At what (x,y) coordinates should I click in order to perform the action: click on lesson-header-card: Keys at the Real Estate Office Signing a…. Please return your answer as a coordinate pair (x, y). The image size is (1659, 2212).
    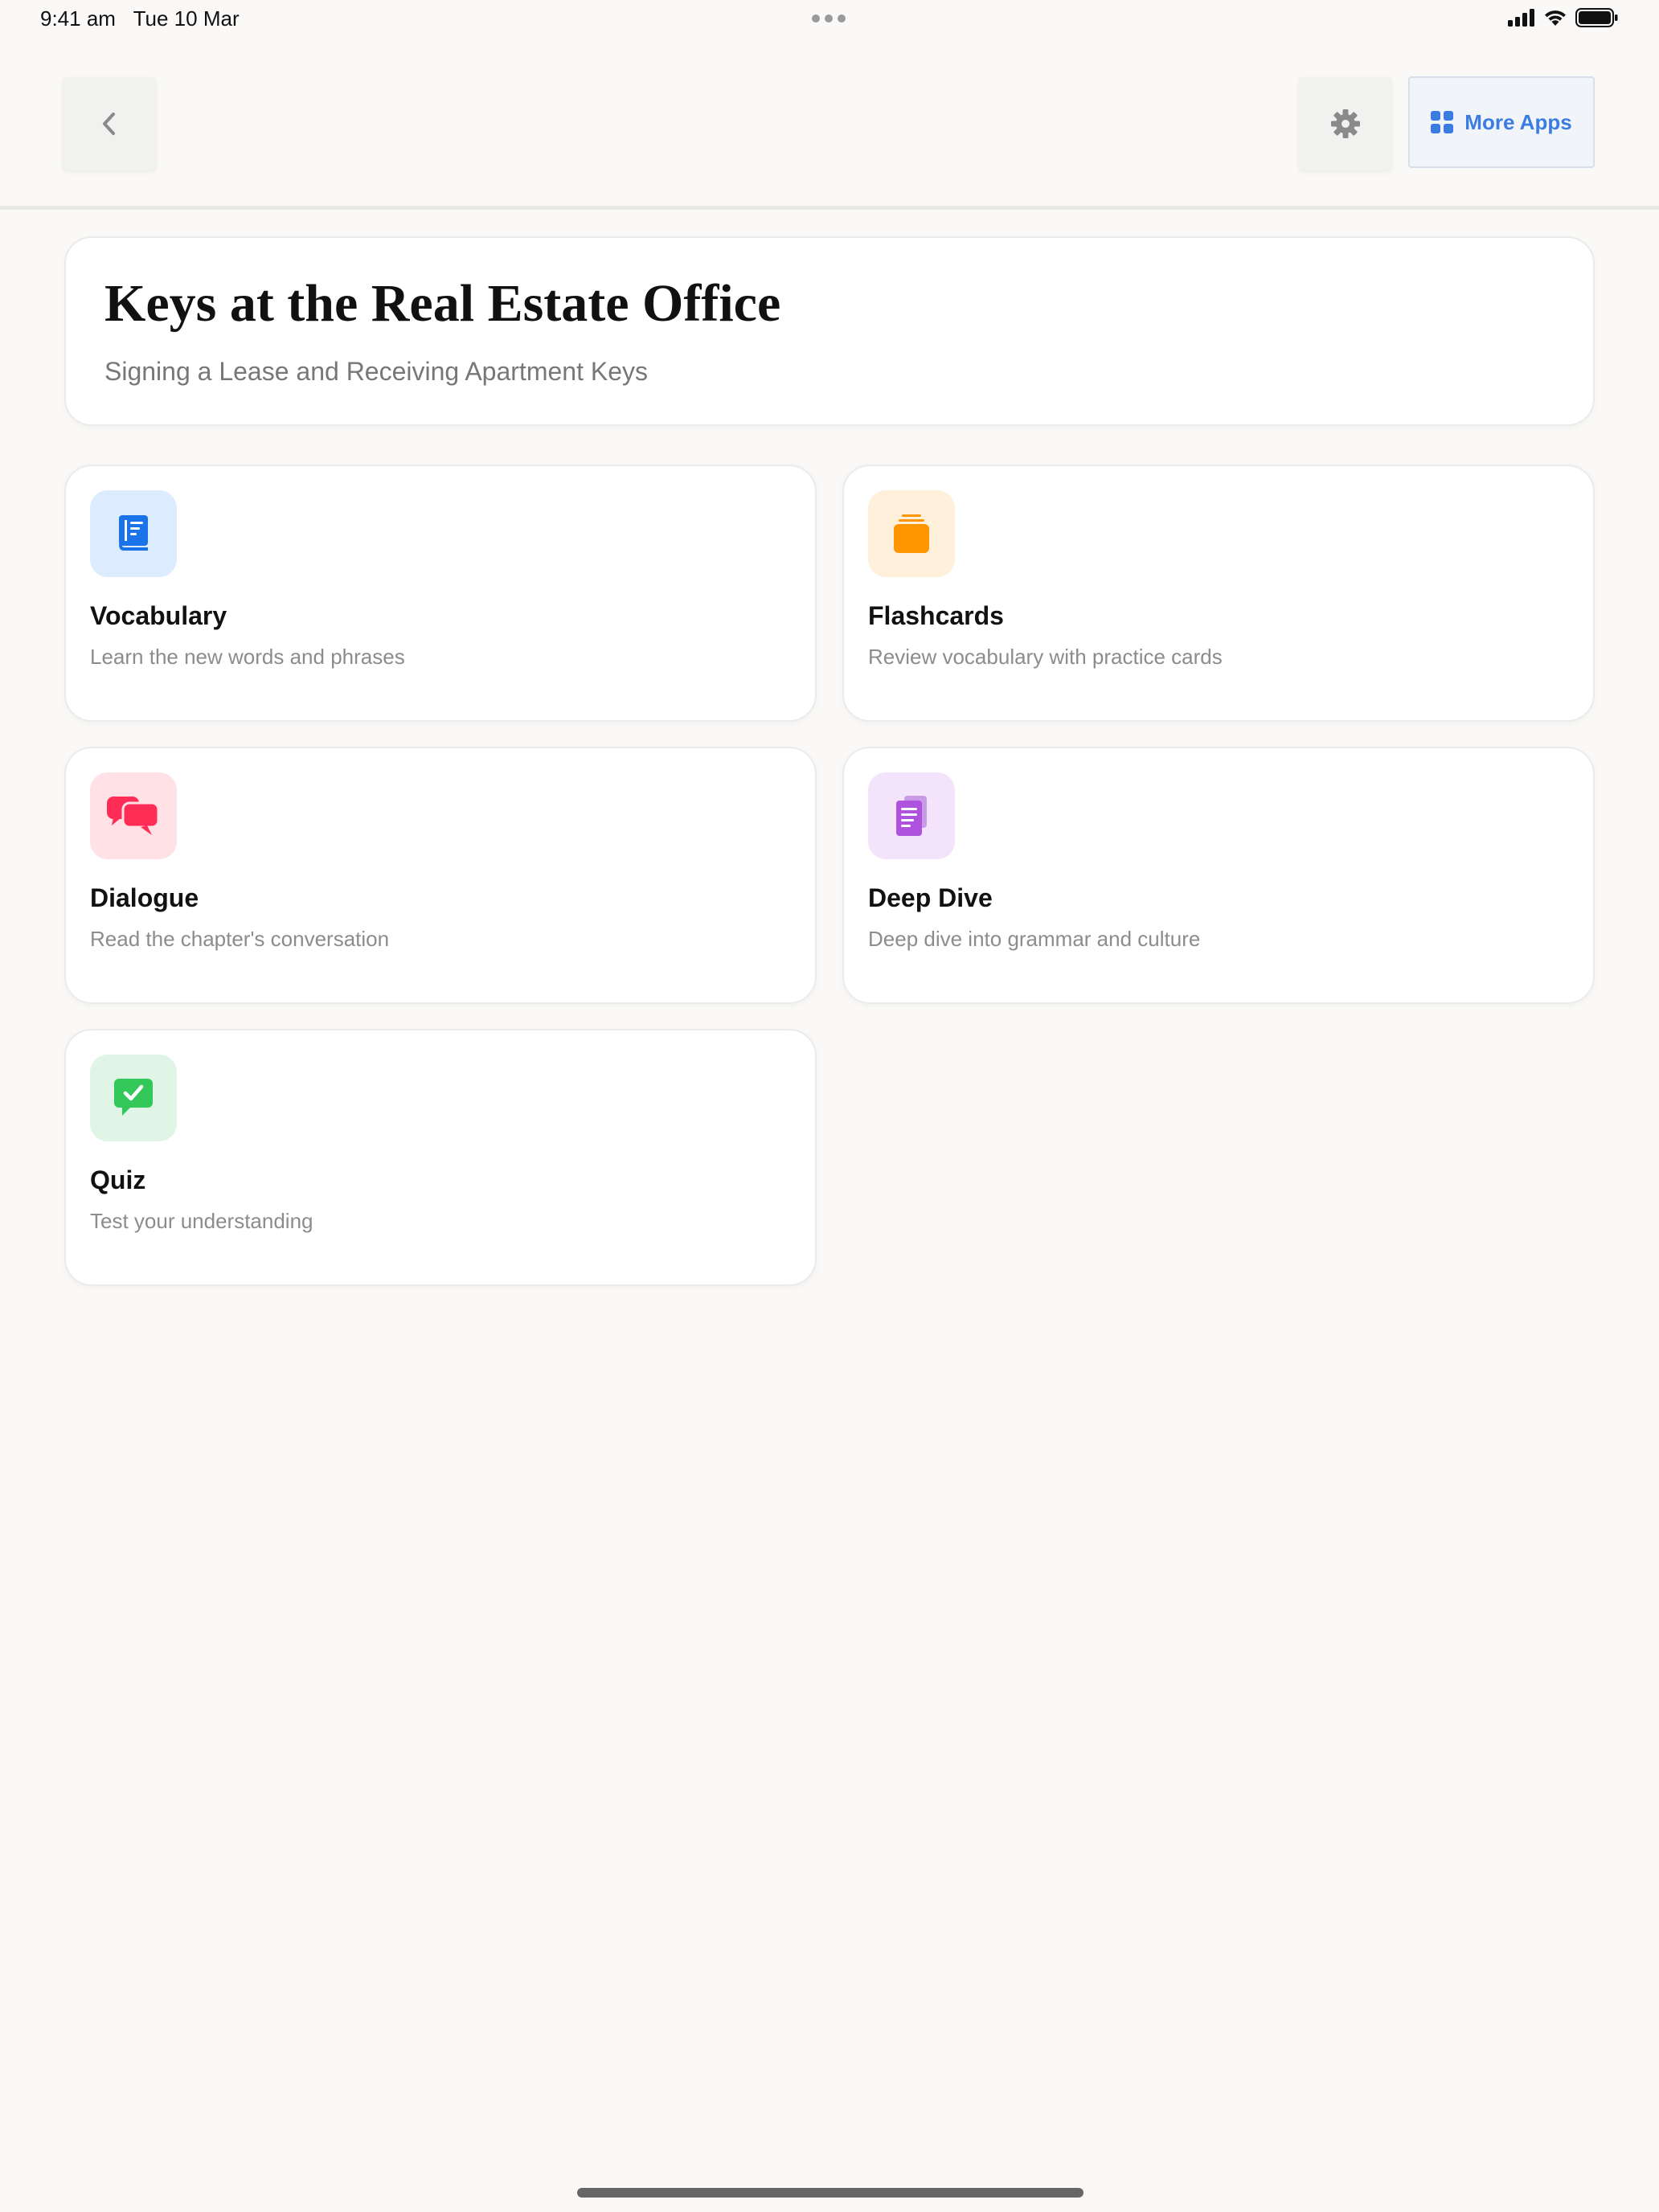
    Looking at the image, I should click on (829, 331).